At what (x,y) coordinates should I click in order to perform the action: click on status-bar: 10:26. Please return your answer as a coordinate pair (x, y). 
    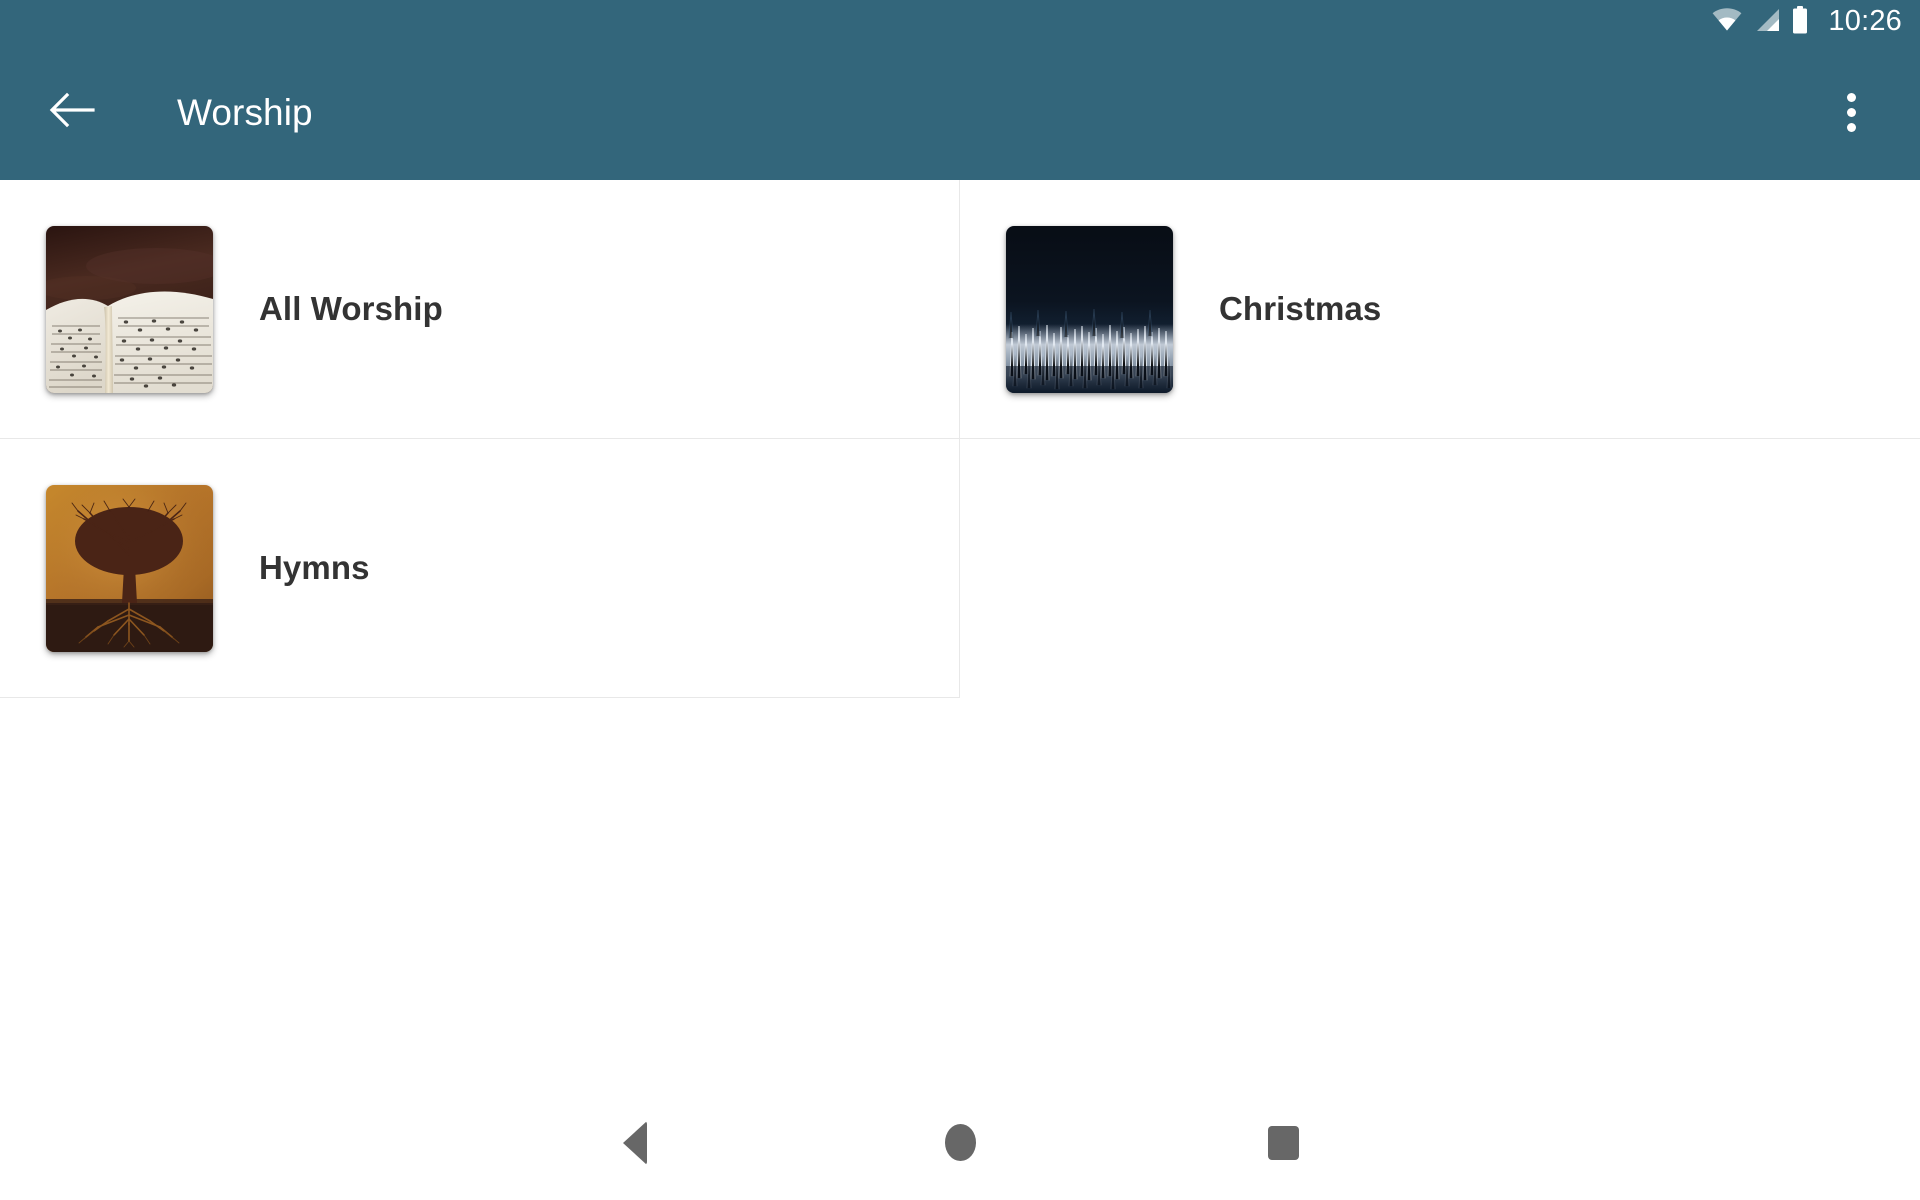
    Looking at the image, I should click on (960, 22).